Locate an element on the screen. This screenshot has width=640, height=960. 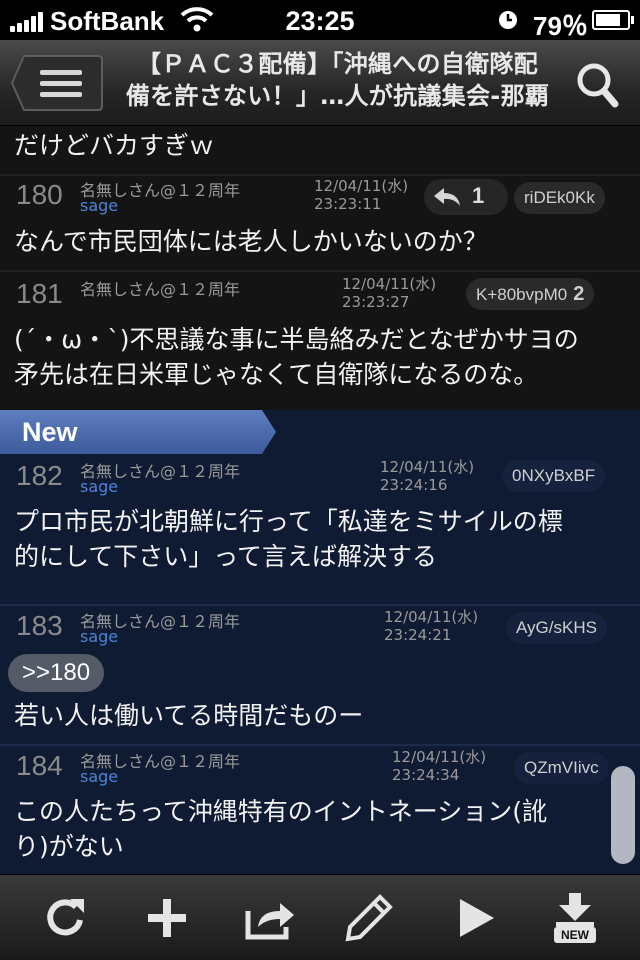
navigation-bar: 【ＰＡＣ３配備】「沖縄への自衛隊配 備を許さない！」…人が抗議集会-那覇 is located at coordinates (320, 83).